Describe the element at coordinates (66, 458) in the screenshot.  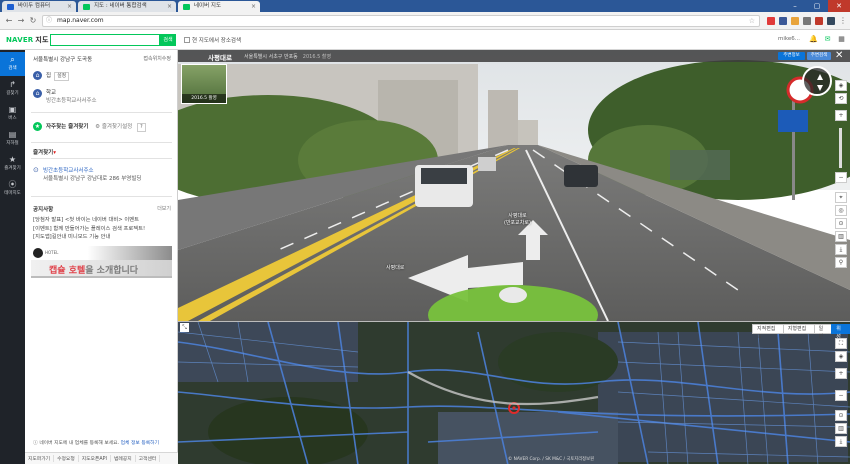
I see `footer-link: 수정요청` at that location.